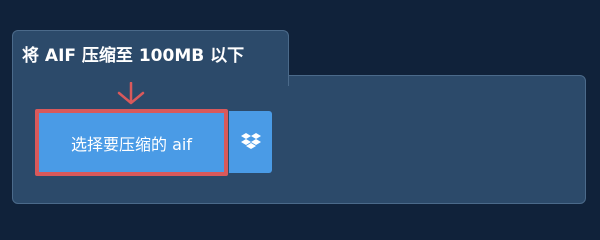 This screenshot has height=240, width=600. I want to click on panel-title: 将 AIF 压缩至 100MB 以下, so click(133, 56).